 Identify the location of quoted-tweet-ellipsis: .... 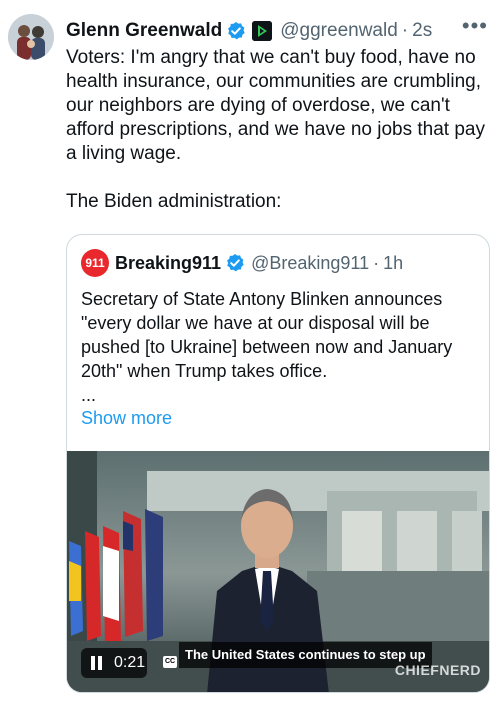
(89, 395).